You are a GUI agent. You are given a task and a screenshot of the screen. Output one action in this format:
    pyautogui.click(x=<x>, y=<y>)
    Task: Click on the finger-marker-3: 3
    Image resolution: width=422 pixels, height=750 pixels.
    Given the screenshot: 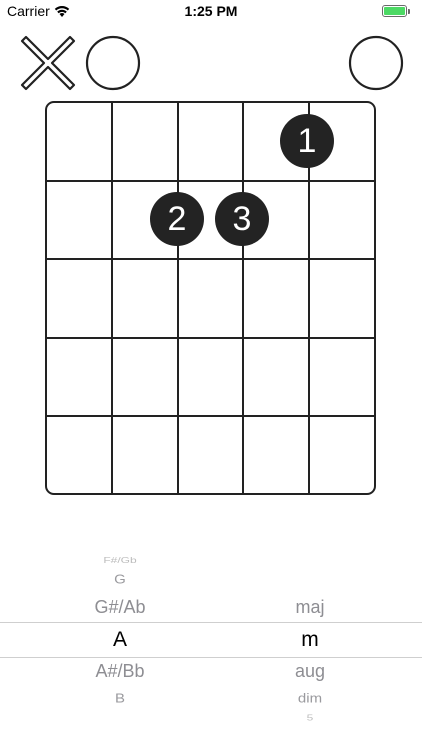 What is the action you would take?
    pyautogui.click(x=242, y=219)
    